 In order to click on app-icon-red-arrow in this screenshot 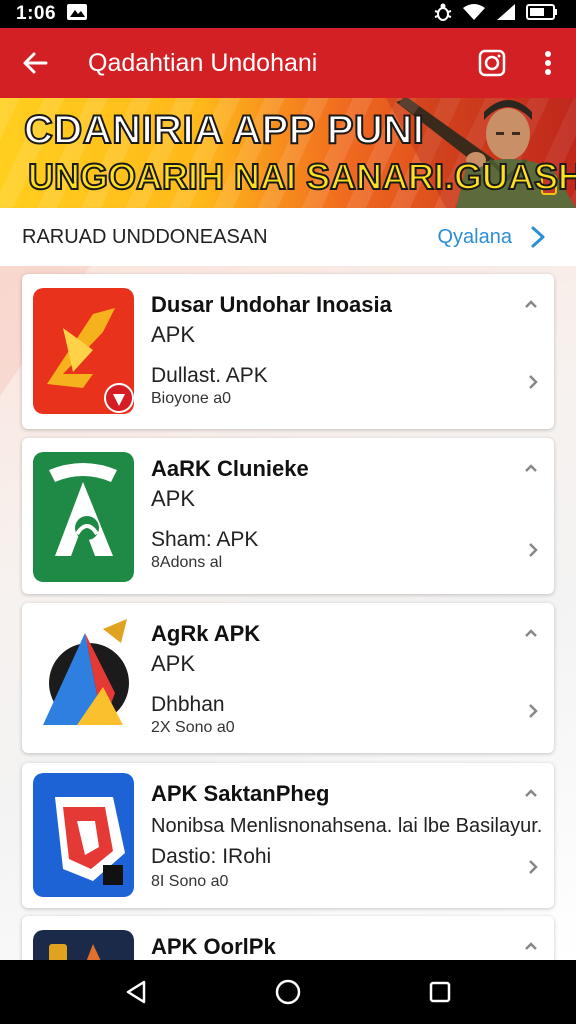, I will do `click(83, 351)`.